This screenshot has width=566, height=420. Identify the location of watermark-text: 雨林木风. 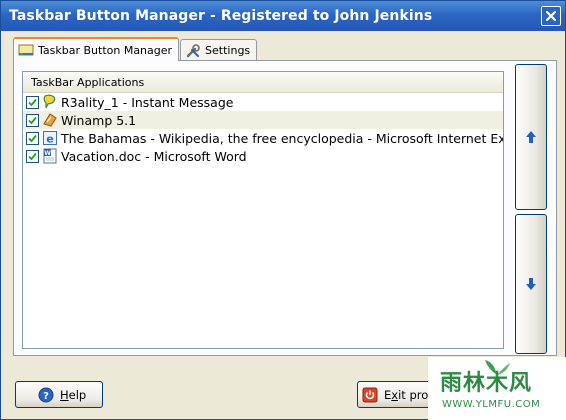
(486, 383).